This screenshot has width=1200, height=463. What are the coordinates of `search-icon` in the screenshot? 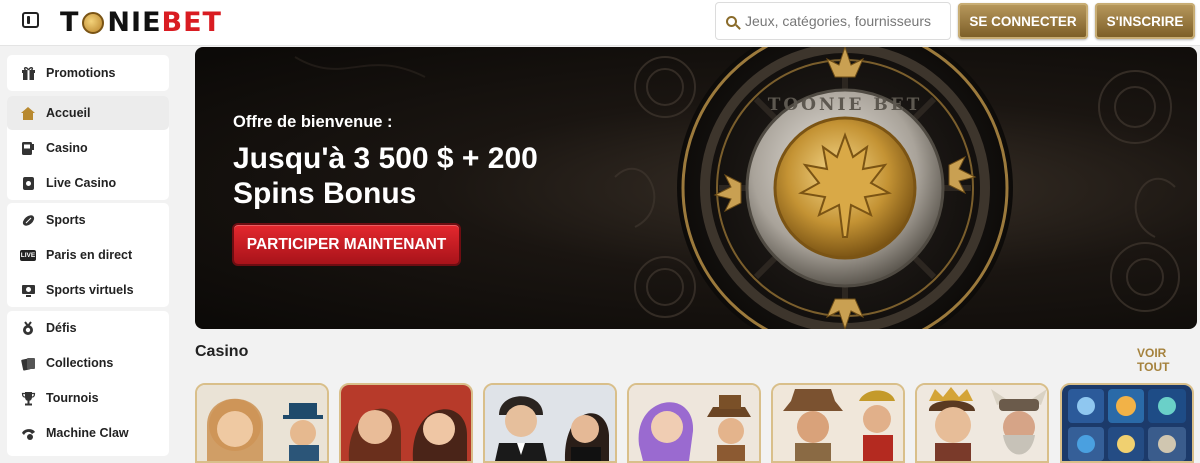 It's located at (731, 21).